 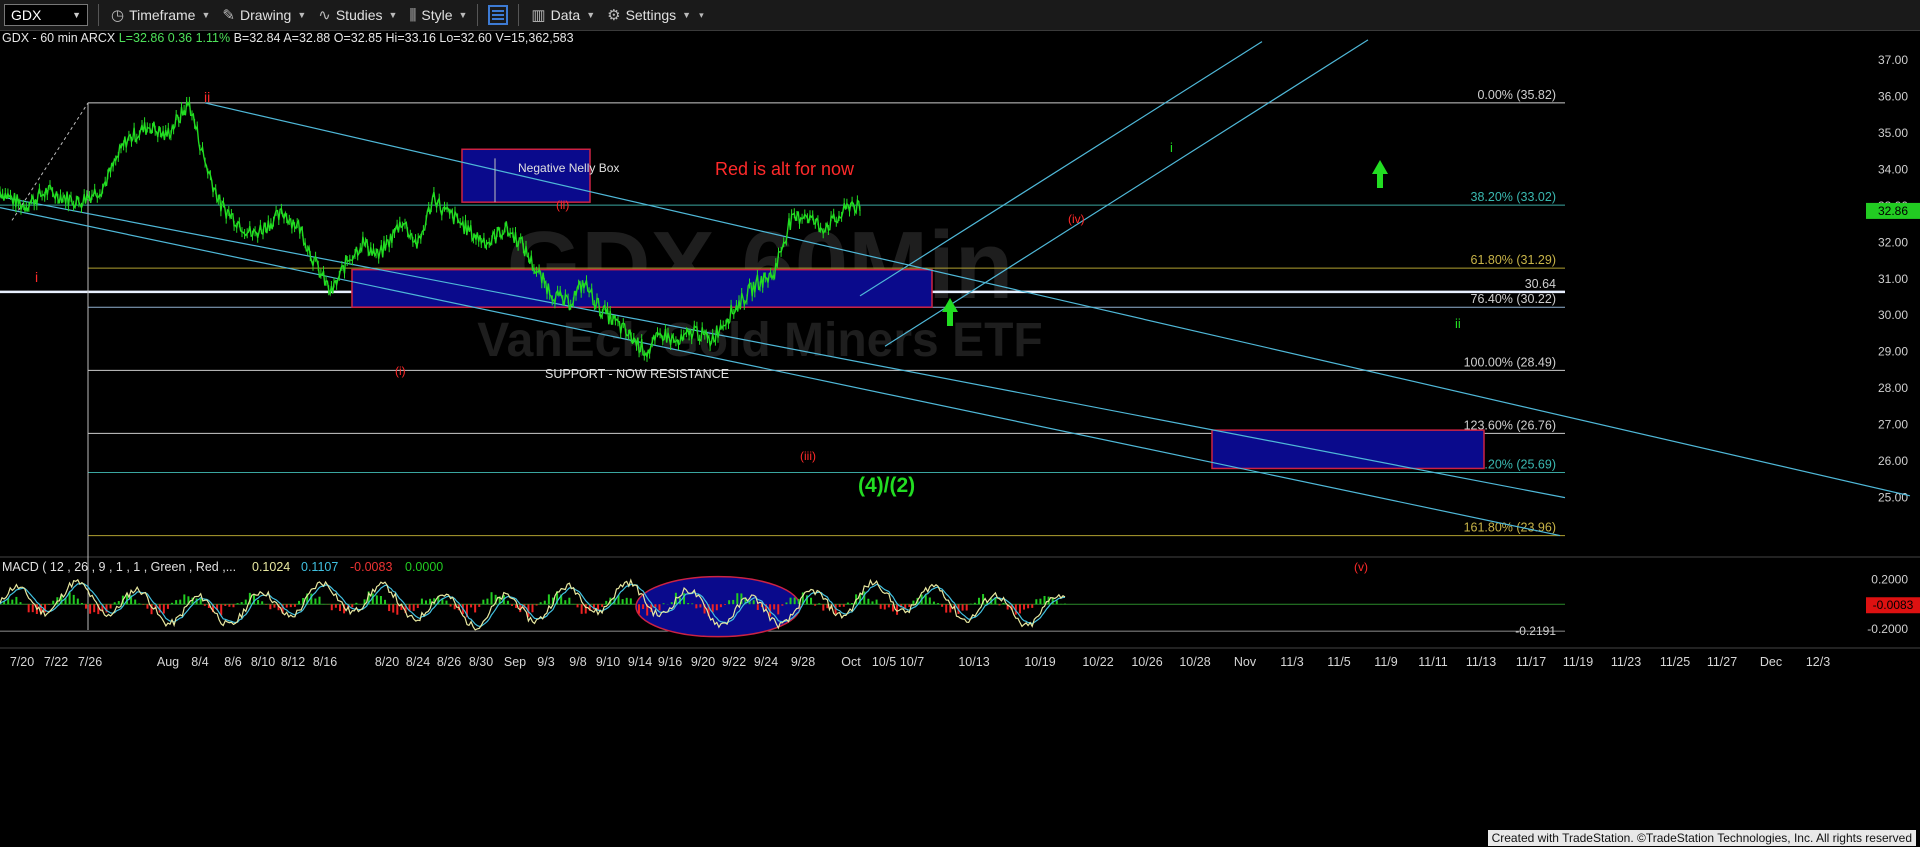 What do you see at coordinates (1481, 662) in the screenshot?
I see `x-tick-label: 11/13` at bounding box center [1481, 662].